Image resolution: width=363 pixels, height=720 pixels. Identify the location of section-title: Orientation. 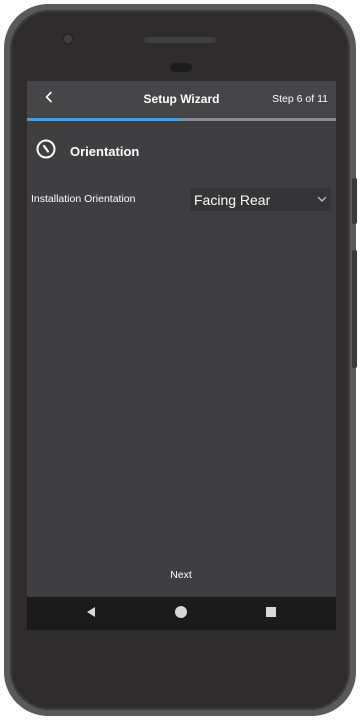
(105, 151).